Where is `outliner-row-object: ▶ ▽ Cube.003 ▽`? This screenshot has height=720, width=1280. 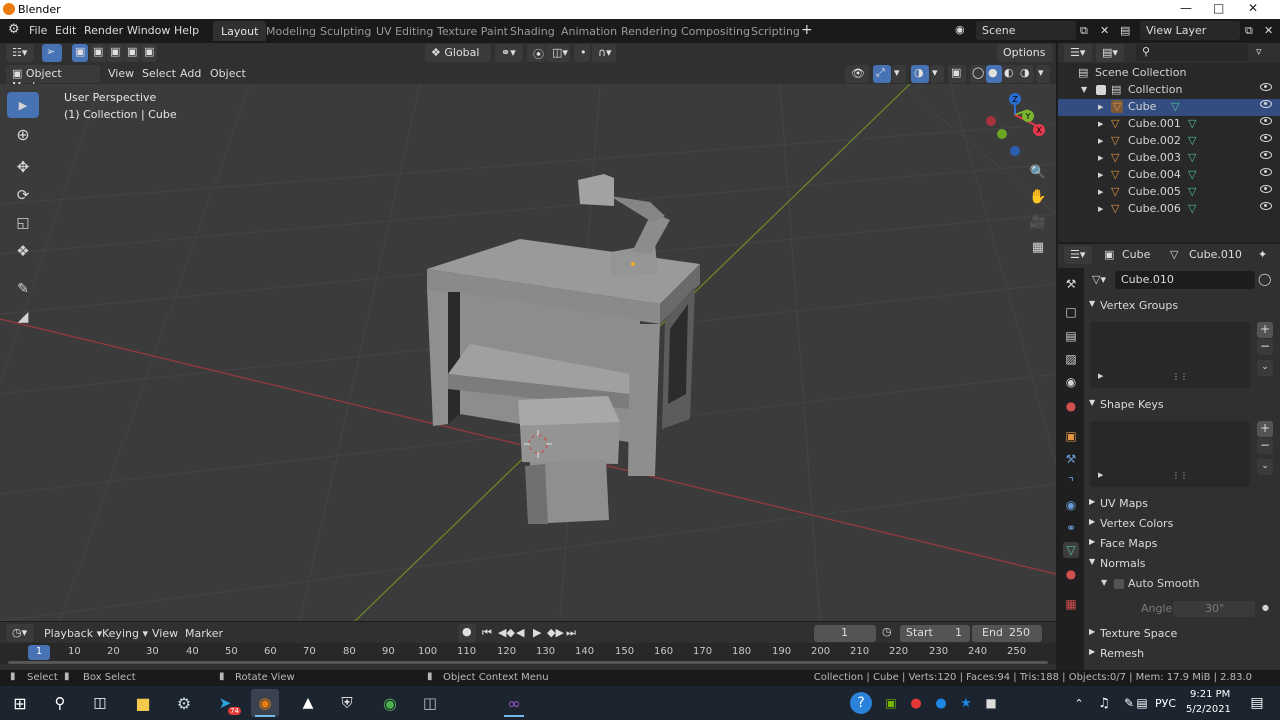
outliner-row-object: ▶ ▽ Cube.003 ▽ is located at coordinates (1169, 158).